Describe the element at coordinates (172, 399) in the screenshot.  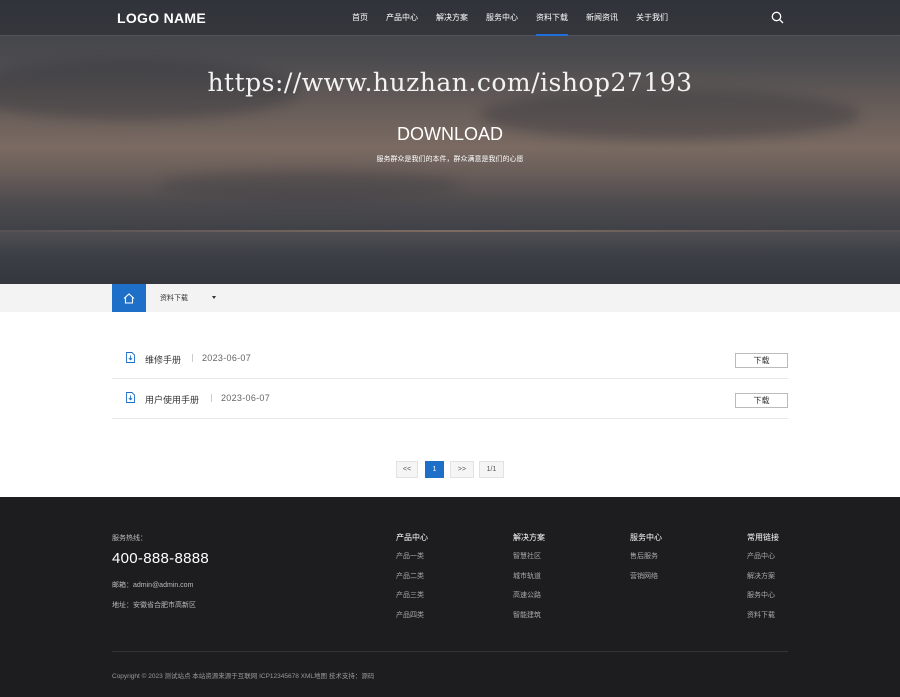
I see `download-name: 用户使用手册` at that location.